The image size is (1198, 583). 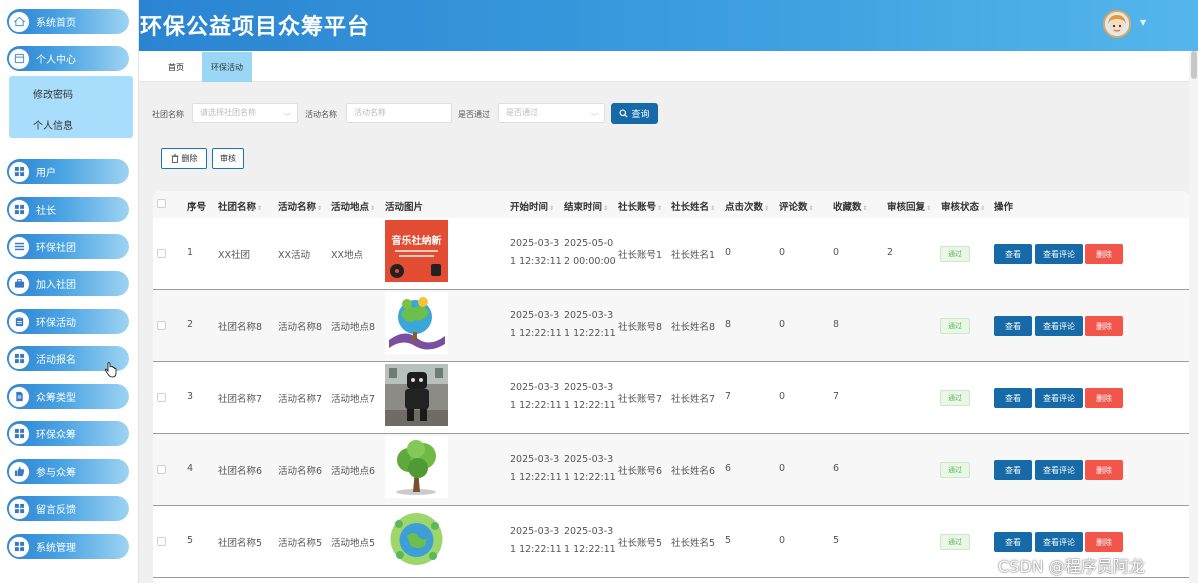 What do you see at coordinates (693, 471) in the screenshot?
I see `owner-name-cell: 社长姓名6` at bounding box center [693, 471].